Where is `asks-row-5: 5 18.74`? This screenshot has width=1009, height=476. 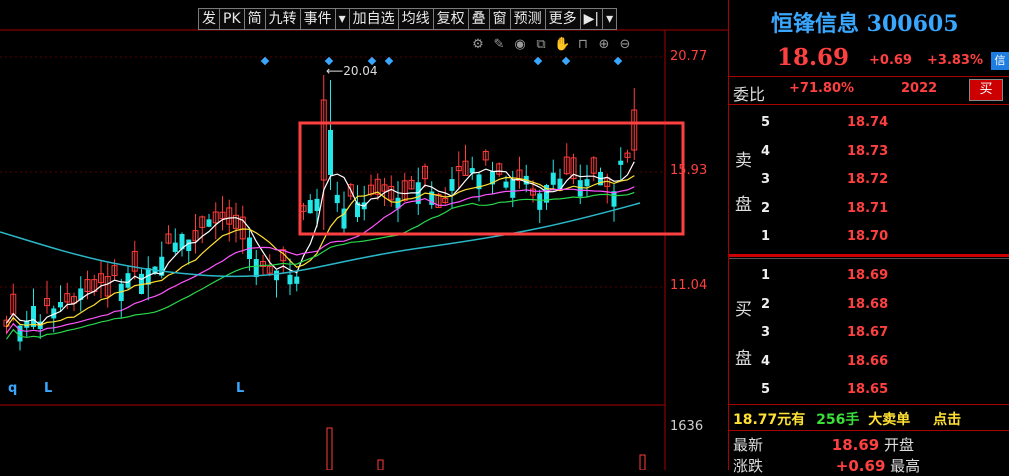
asks-row-5: 5 18.74 is located at coordinates (869, 123).